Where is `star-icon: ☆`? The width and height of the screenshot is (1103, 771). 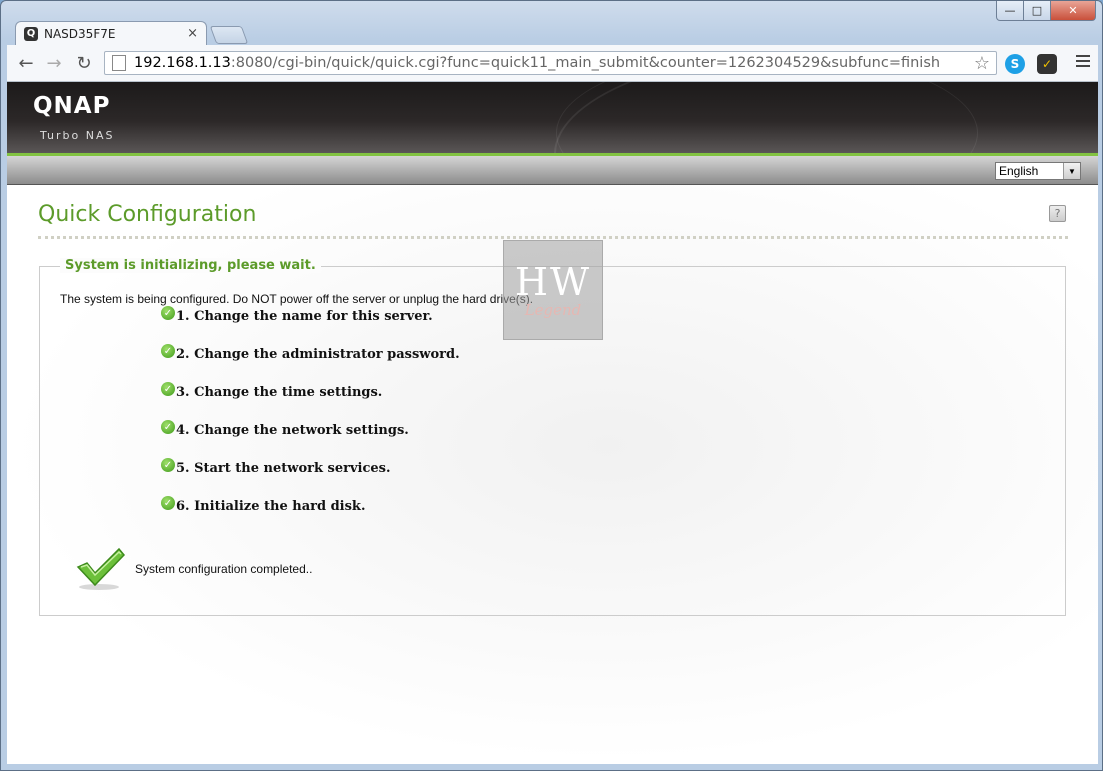
star-icon: ☆ is located at coordinates (982, 63).